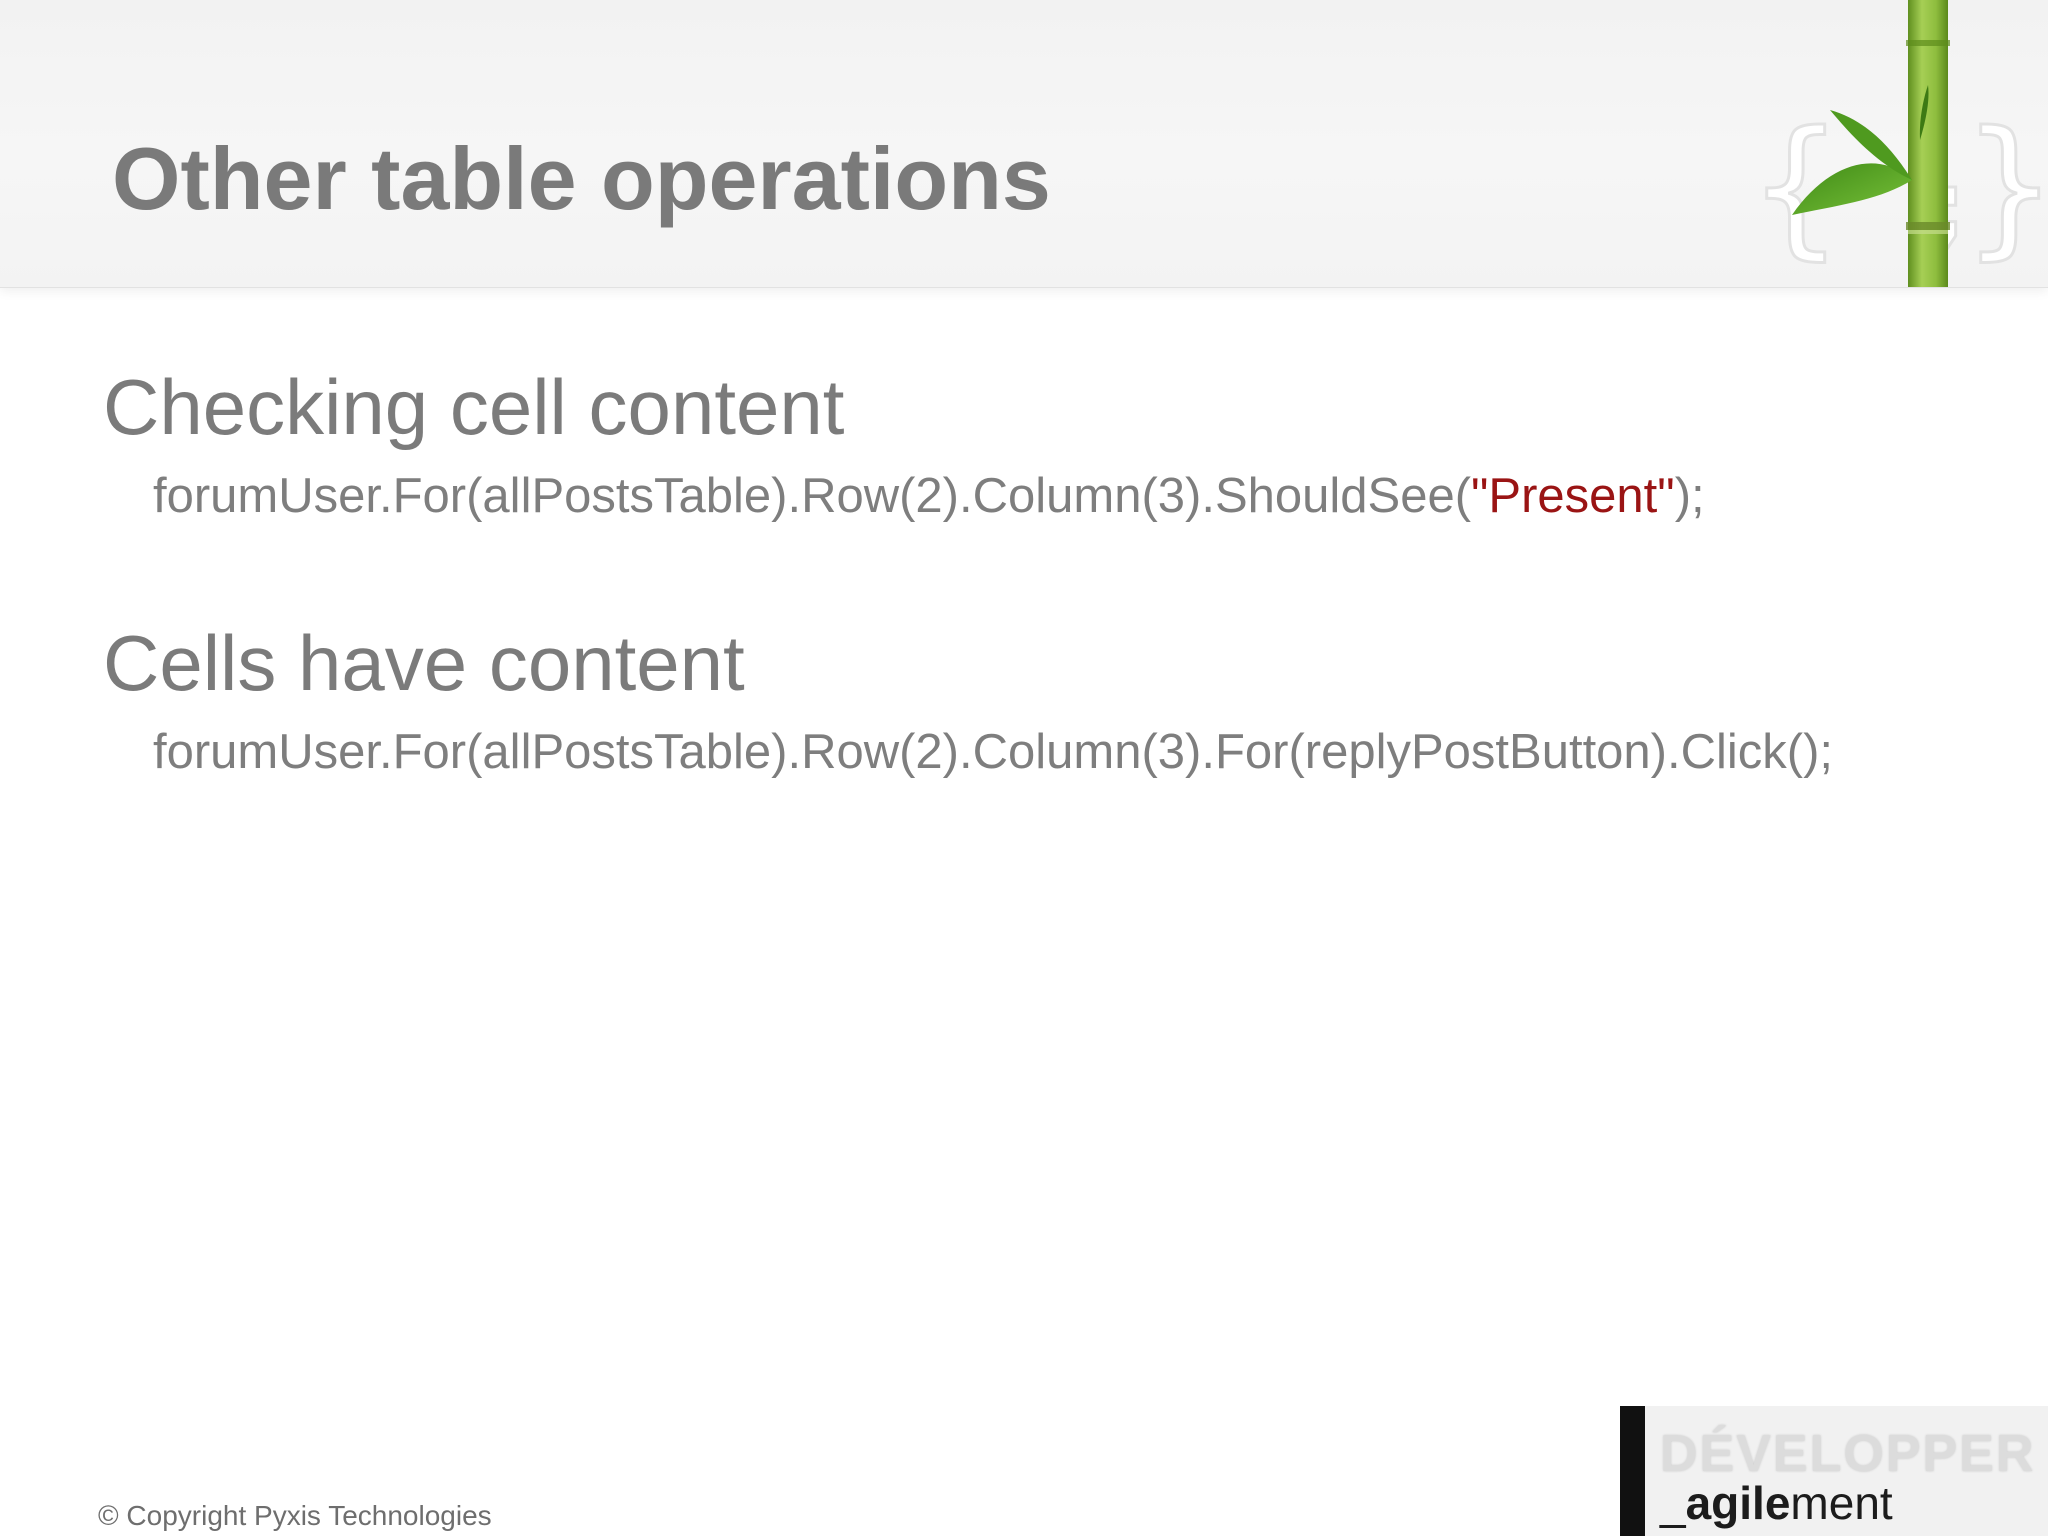 The height and width of the screenshot is (1536, 2048). What do you see at coordinates (1897, 143) in the screenshot?
I see `bamboo-braces-icon: { } ;` at bounding box center [1897, 143].